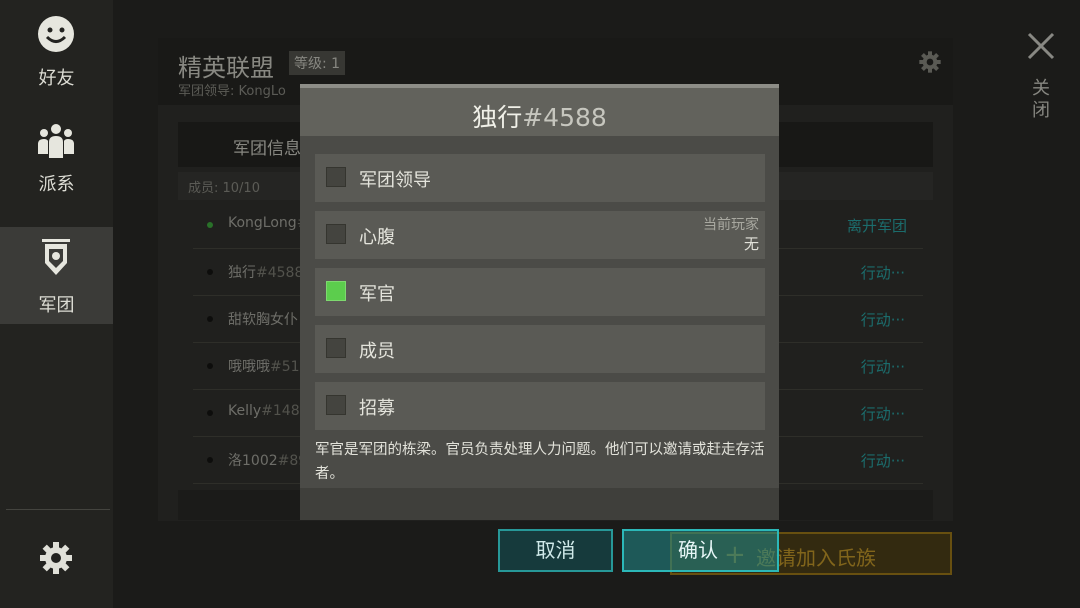  I want to click on role-option-member: 成员, so click(540, 349).